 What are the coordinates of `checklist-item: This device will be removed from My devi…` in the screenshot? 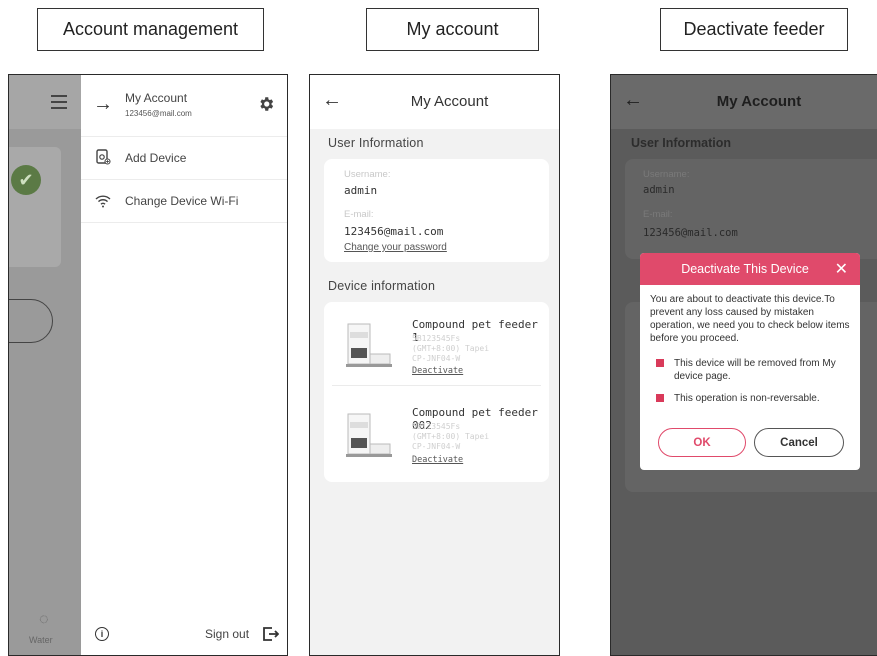 It's located at (752, 370).